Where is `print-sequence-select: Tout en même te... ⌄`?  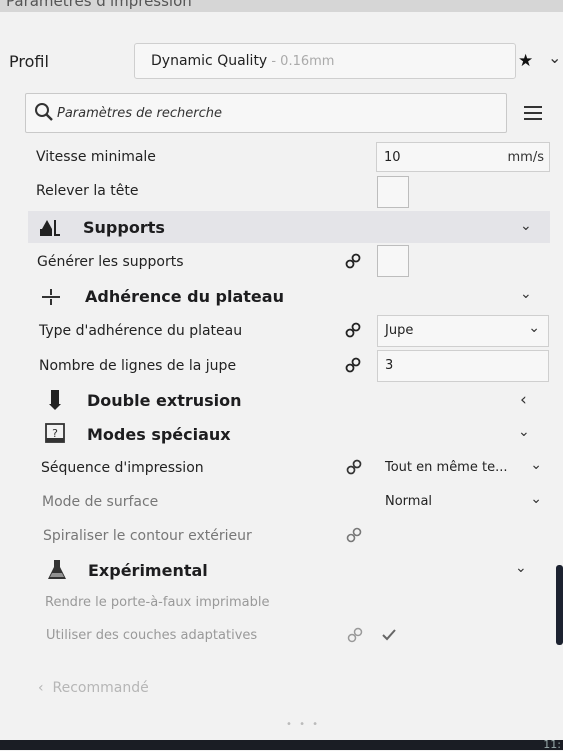 print-sequence-select: Tout en même te... ⌄ is located at coordinates (462, 468).